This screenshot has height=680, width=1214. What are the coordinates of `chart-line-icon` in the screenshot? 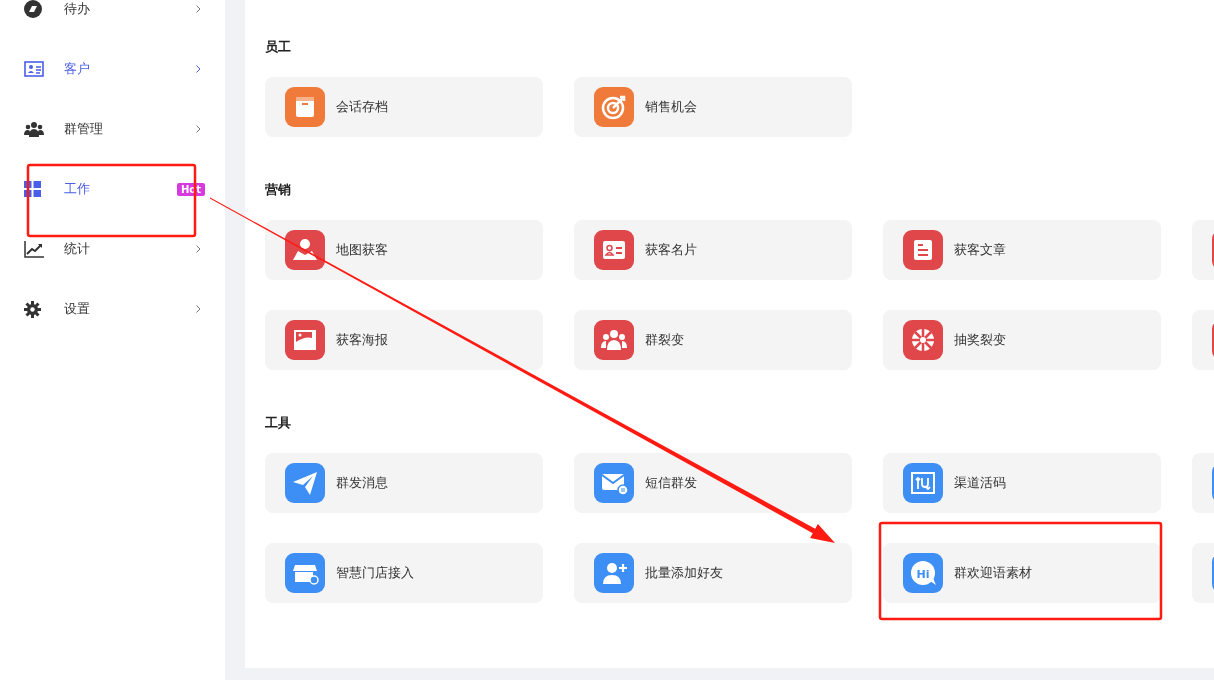 It's located at (34, 249).